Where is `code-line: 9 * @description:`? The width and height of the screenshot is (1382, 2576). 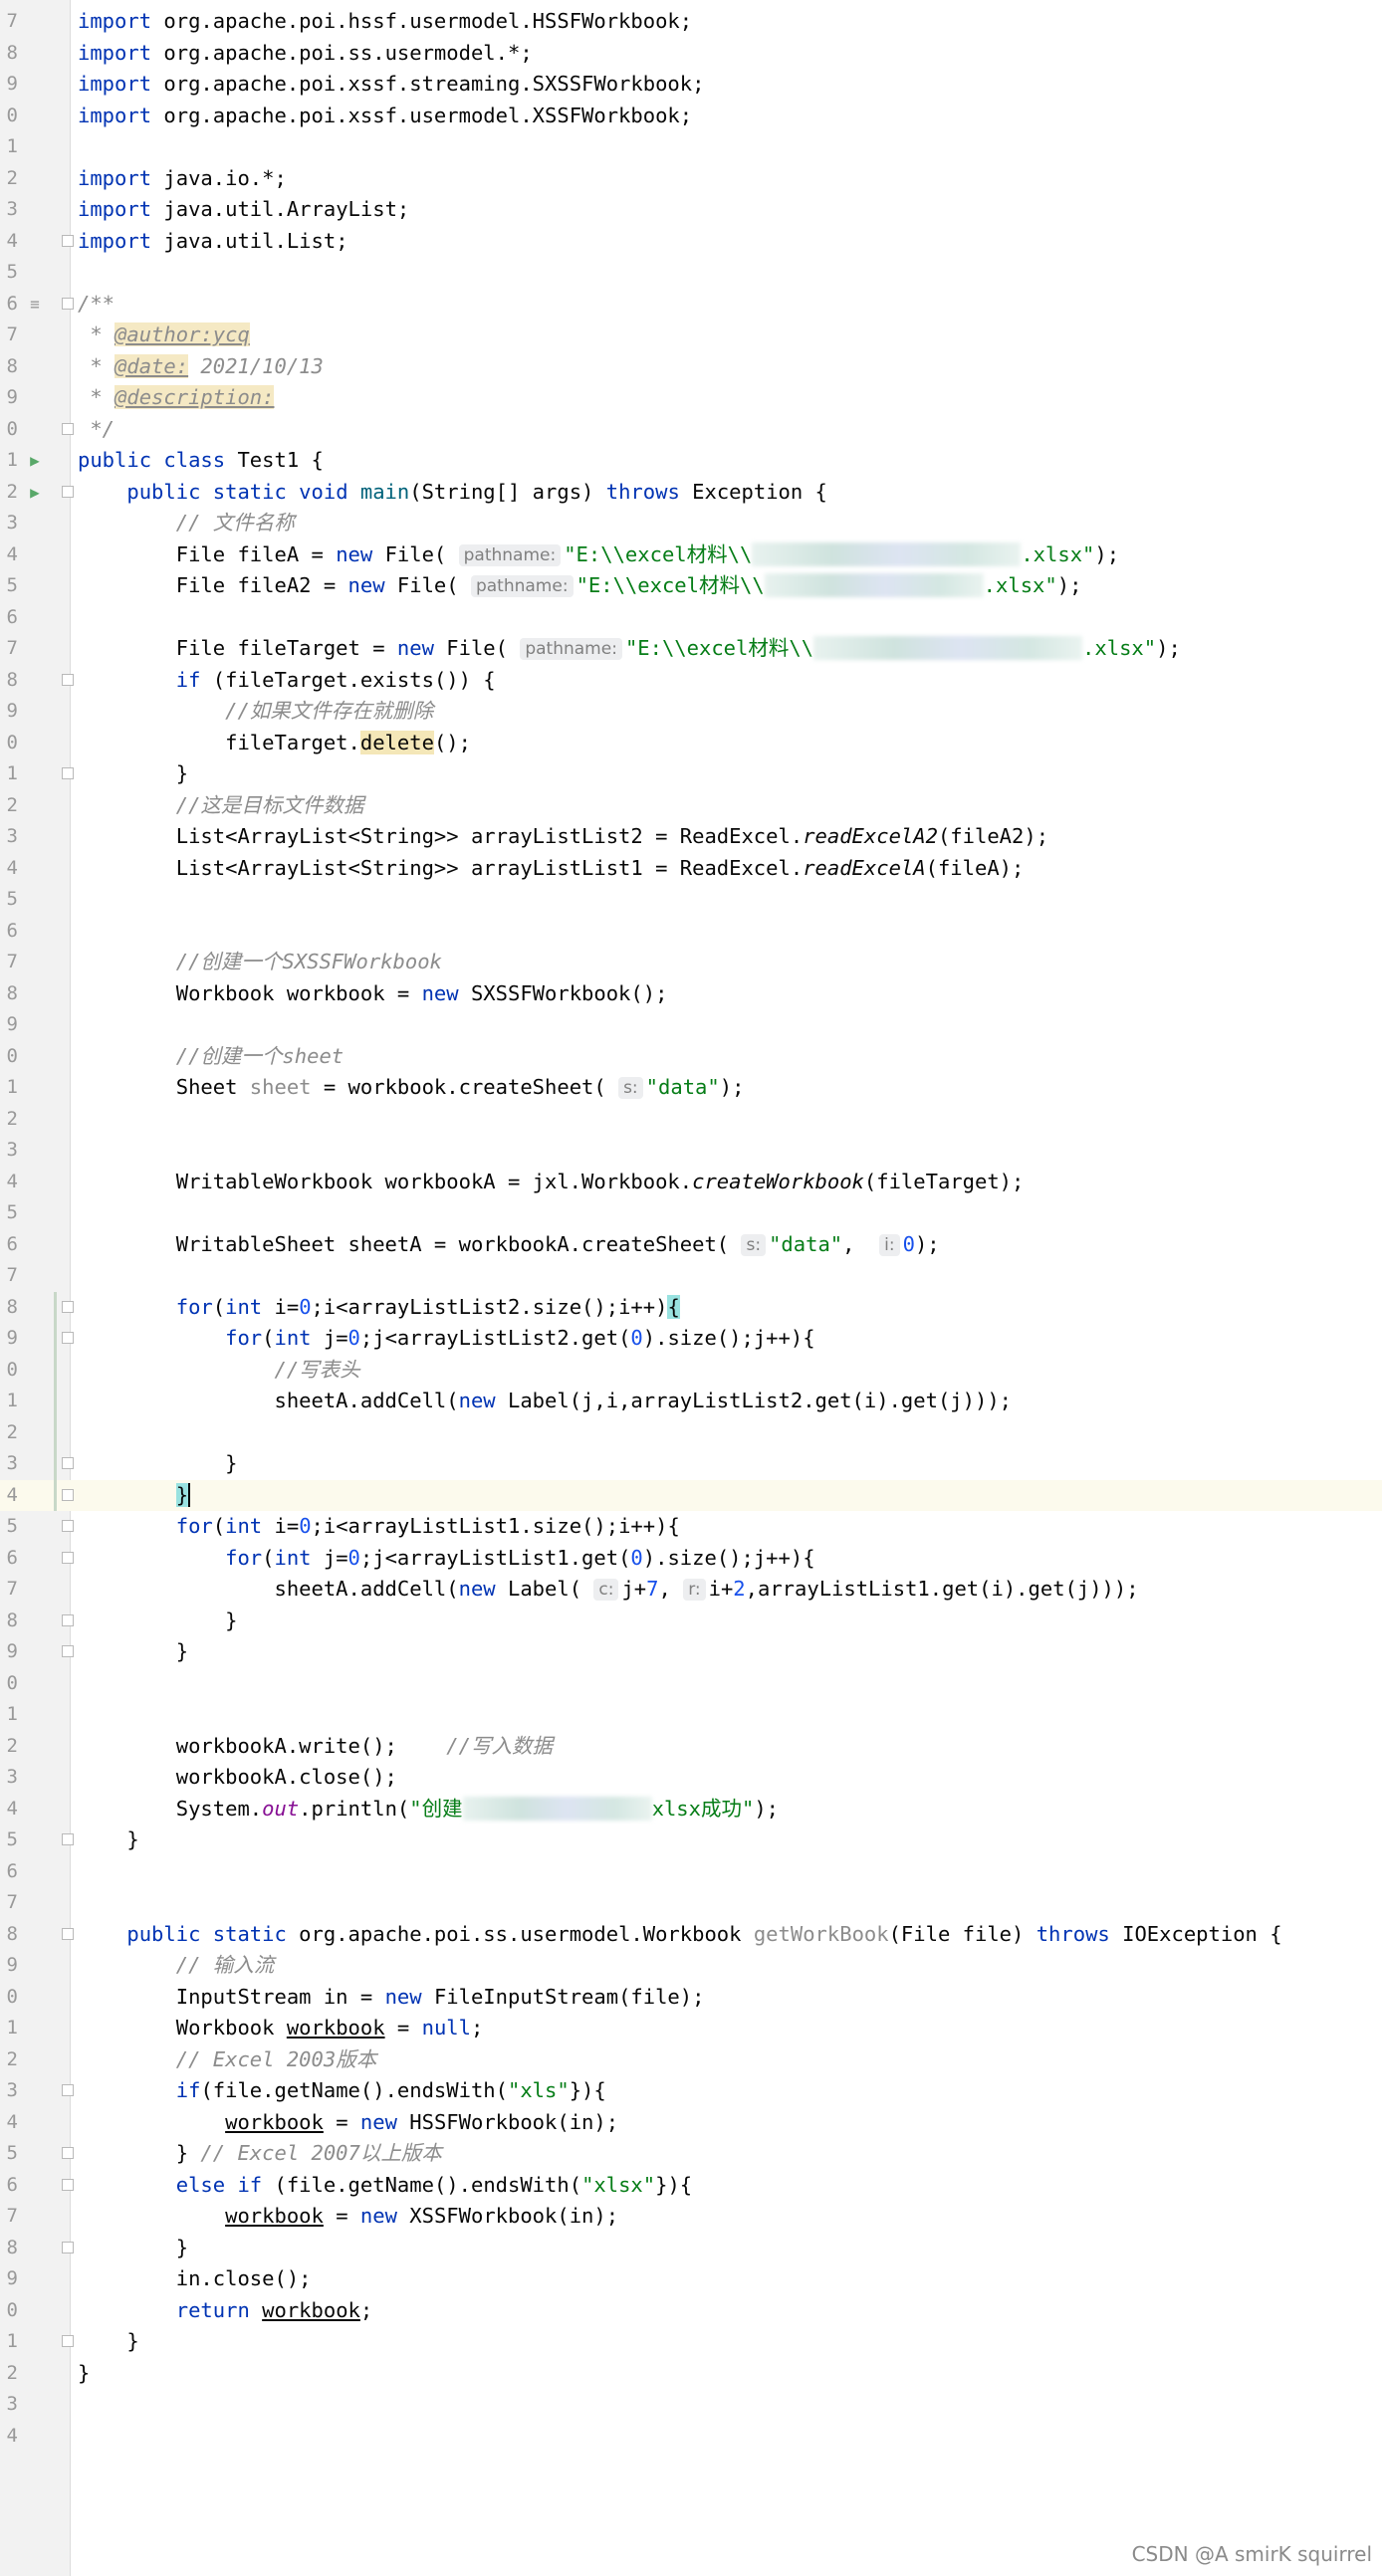 code-line: 9 * @description: is located at coordinates (691, 398).